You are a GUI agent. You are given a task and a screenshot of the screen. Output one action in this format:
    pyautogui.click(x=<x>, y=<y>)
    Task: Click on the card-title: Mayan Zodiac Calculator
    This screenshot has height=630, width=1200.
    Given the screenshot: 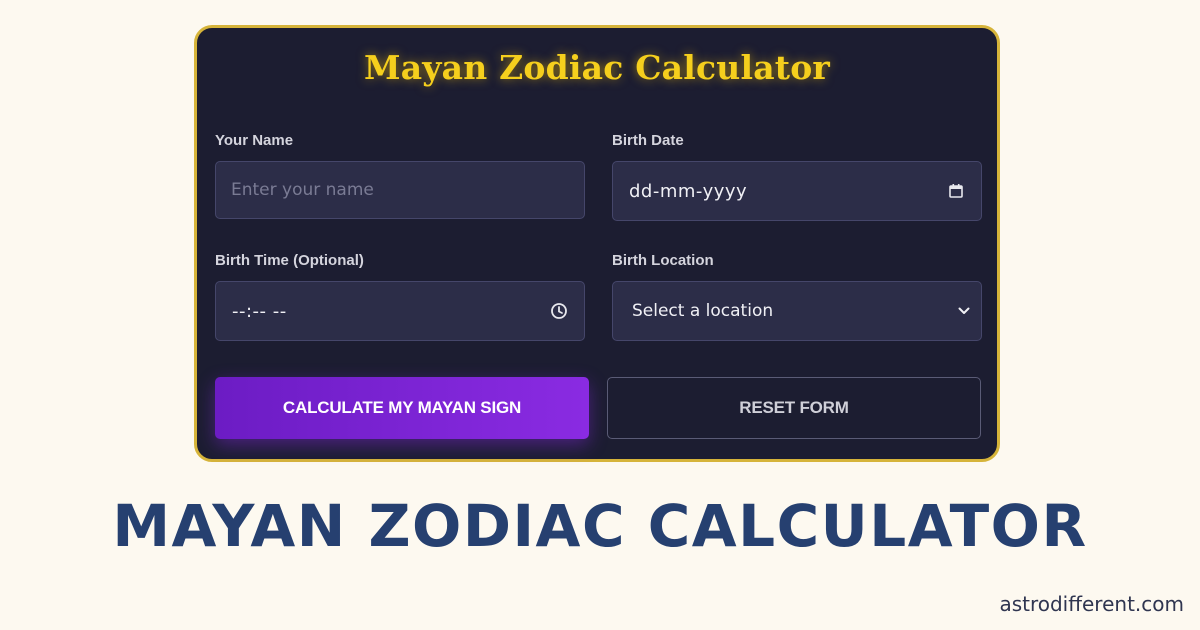 What is the action you would take?
    pyautogui.click(x=597, y=67)
    